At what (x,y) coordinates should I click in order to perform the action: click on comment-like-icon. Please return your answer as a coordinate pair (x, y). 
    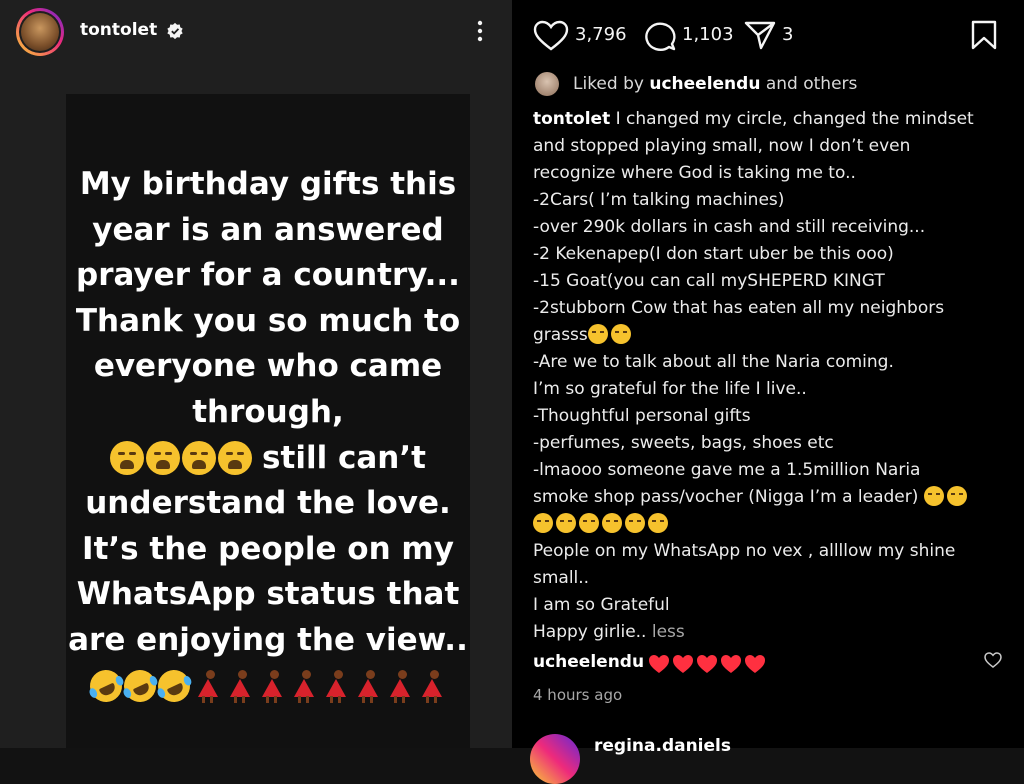
    Looking at the image, I should click on (993, 660).